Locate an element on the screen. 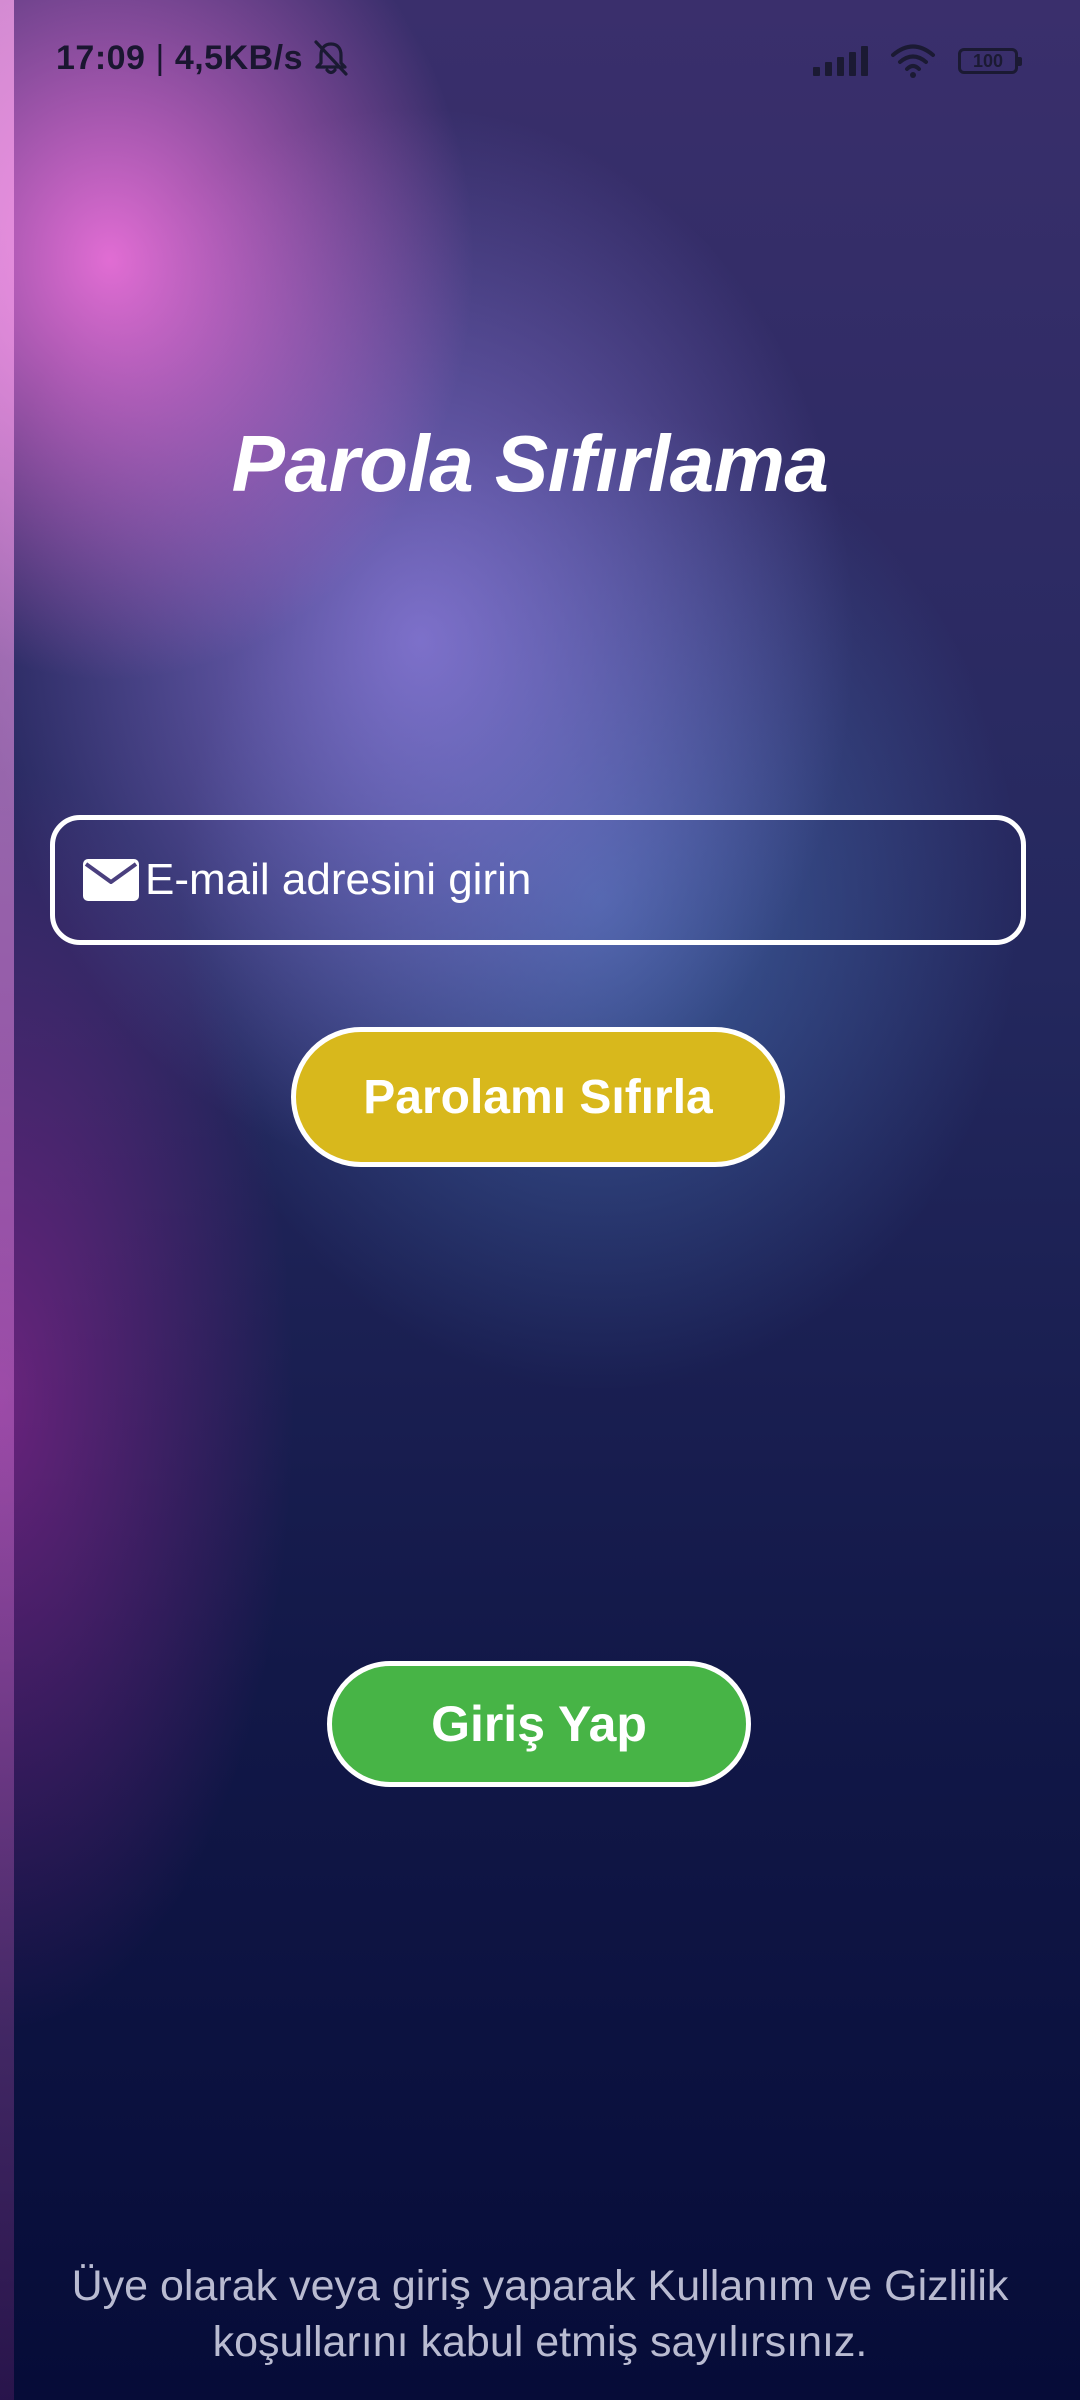  email-field is located at coordinates (538, 880).